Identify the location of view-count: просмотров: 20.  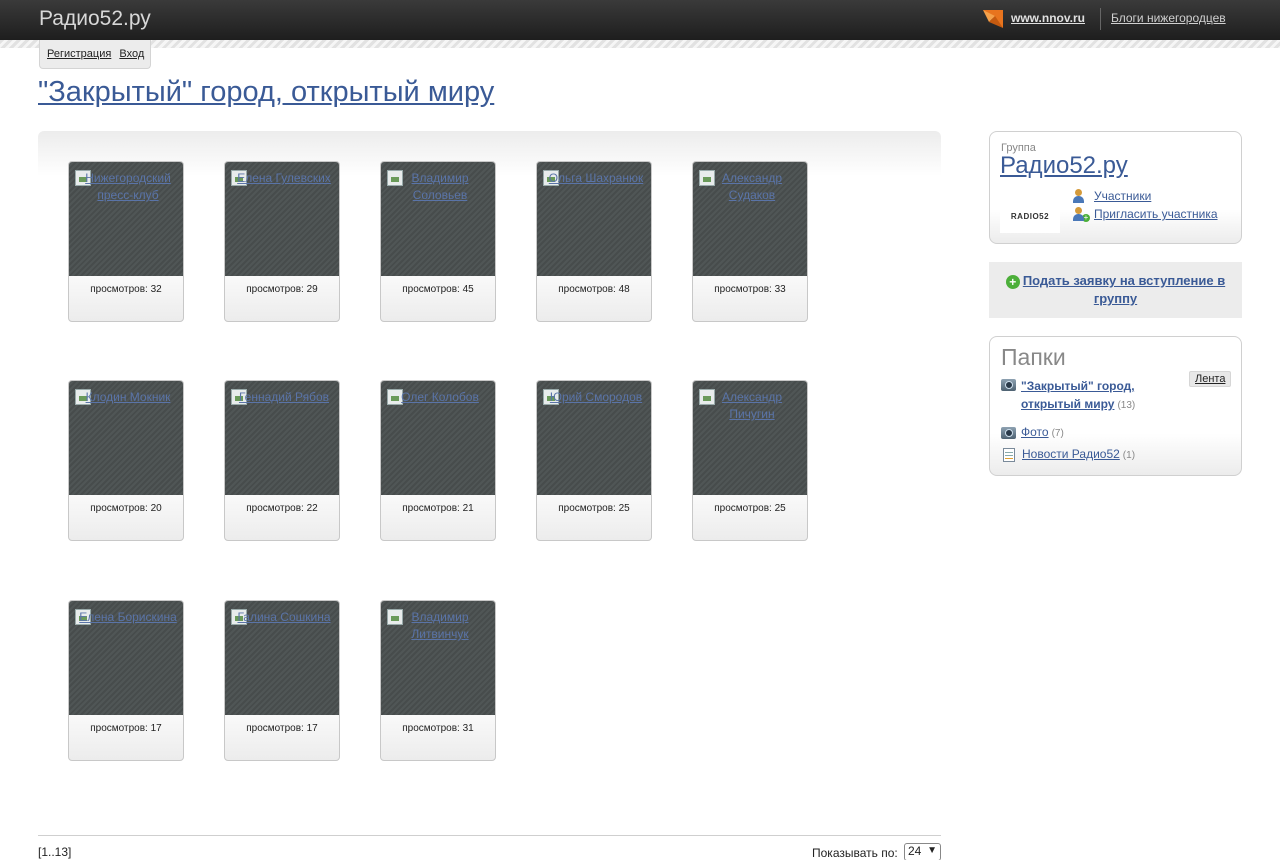
(126, 508).